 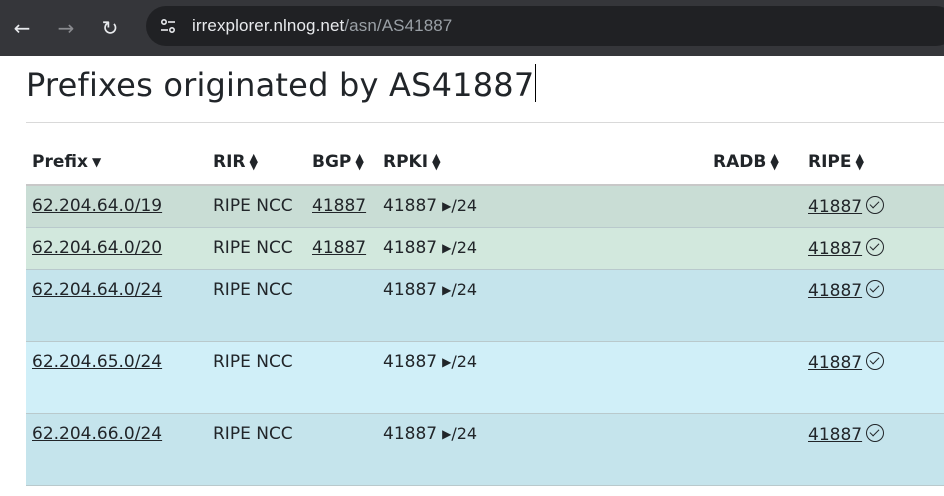 I want to click on header-radb-label: RADB, so click(x=740, y=162).